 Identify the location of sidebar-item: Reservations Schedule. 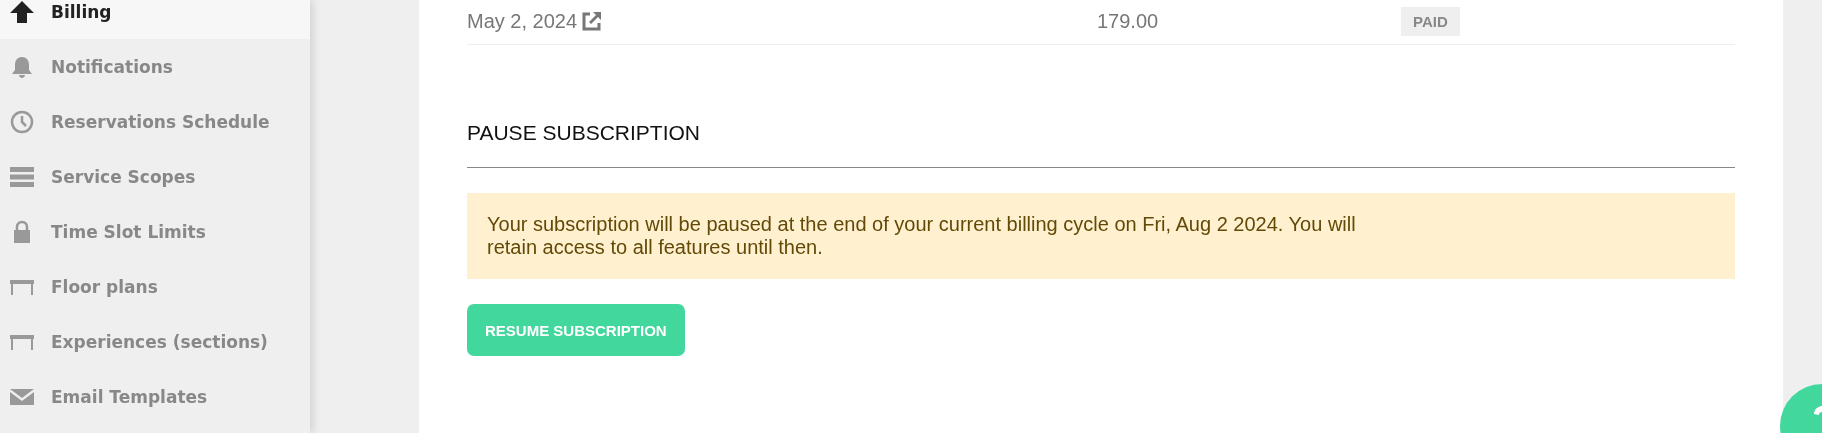
(155, 121).